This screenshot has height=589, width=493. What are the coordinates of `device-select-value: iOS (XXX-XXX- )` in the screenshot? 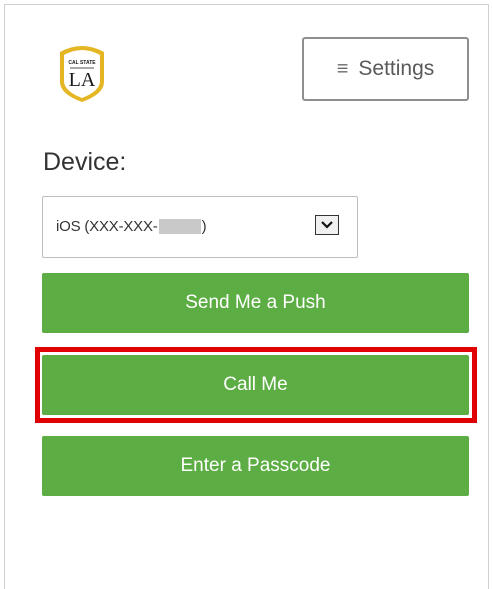 It's located at (131, 226).